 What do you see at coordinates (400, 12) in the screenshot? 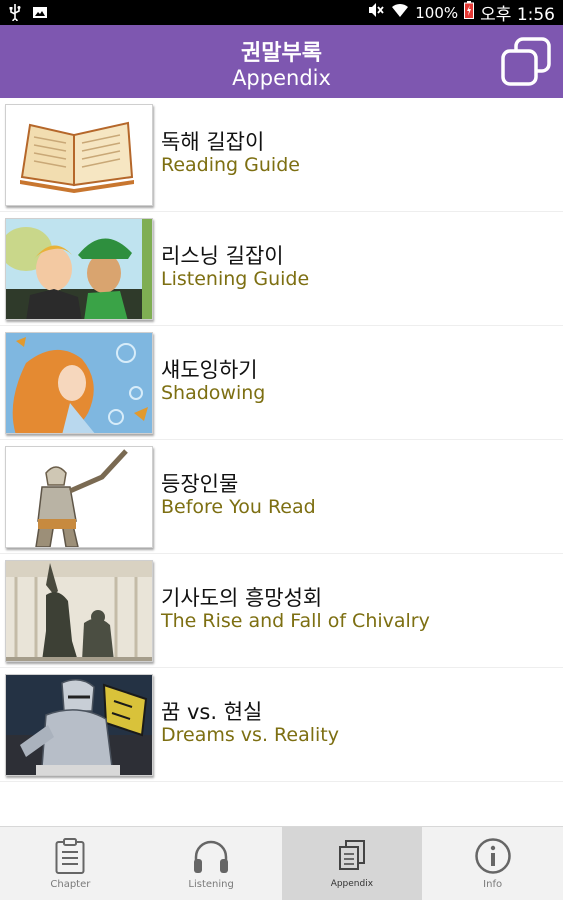
I see `wifi-icon` at bounding box center [400, 12].